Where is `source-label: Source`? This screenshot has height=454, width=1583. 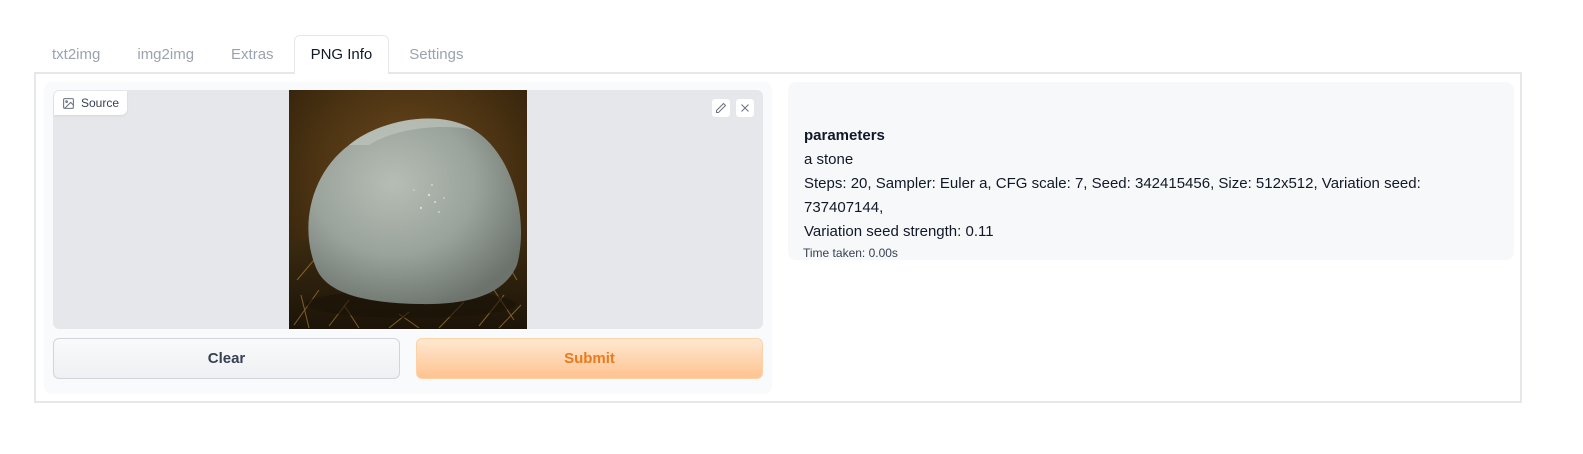
source-label: Source is located at coordinates (91, 103).